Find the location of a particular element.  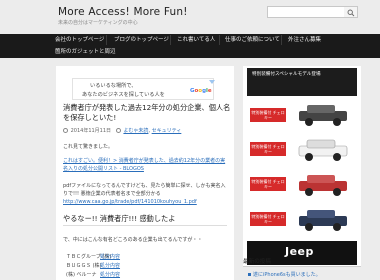

site-title: More Access! More Fun! is located at coordinates (123, 12).